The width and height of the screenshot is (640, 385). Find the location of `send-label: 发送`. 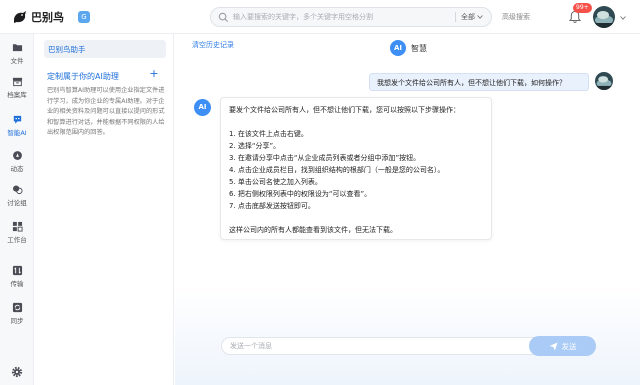

send-label: 发送 is located at coordinates (569, 346).